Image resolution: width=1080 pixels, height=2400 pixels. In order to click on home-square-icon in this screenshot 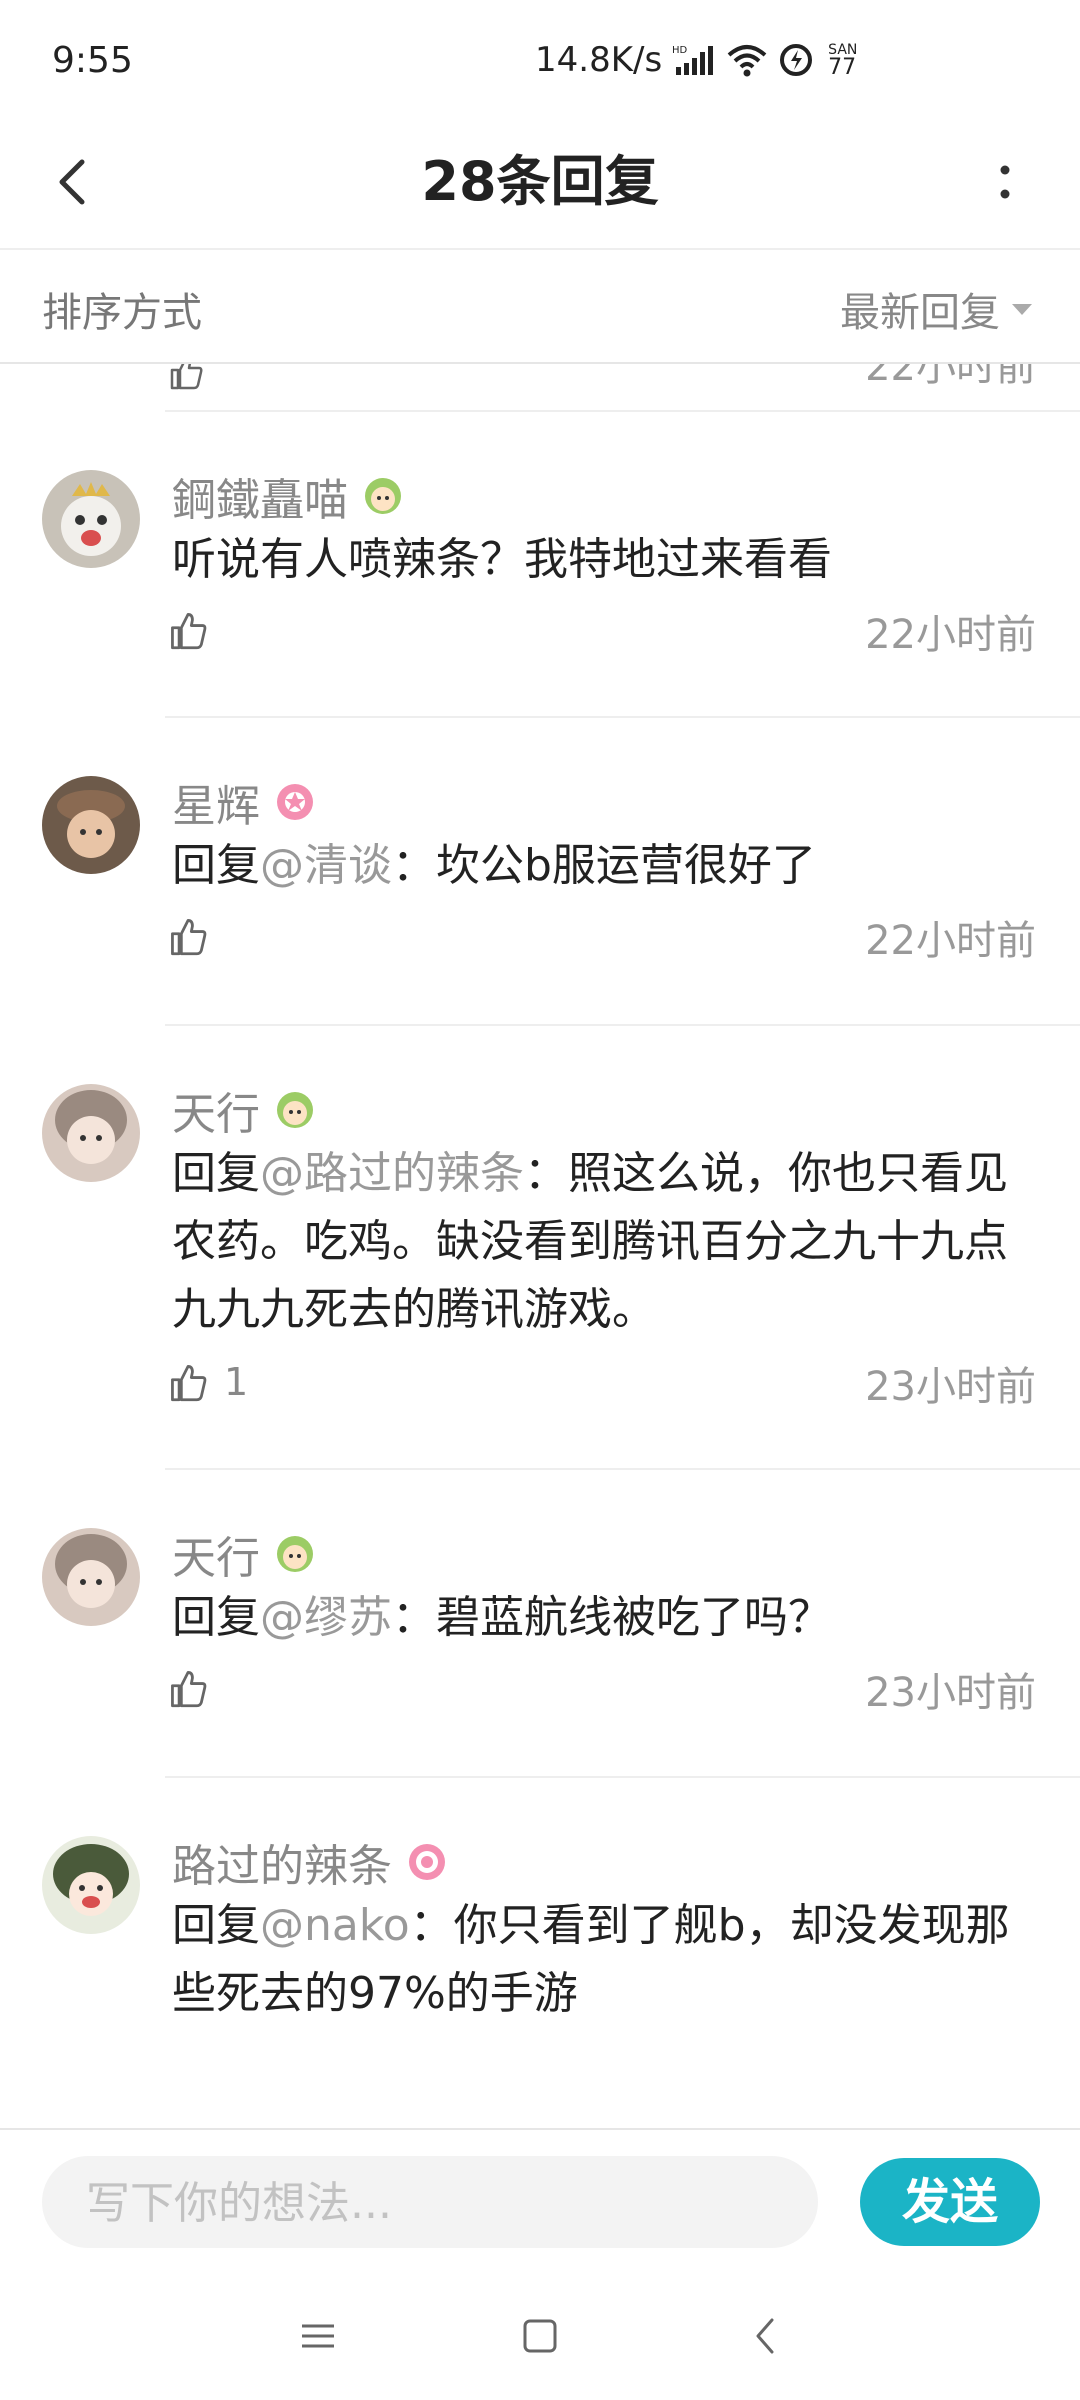, I will do `click(540, 2336)`.